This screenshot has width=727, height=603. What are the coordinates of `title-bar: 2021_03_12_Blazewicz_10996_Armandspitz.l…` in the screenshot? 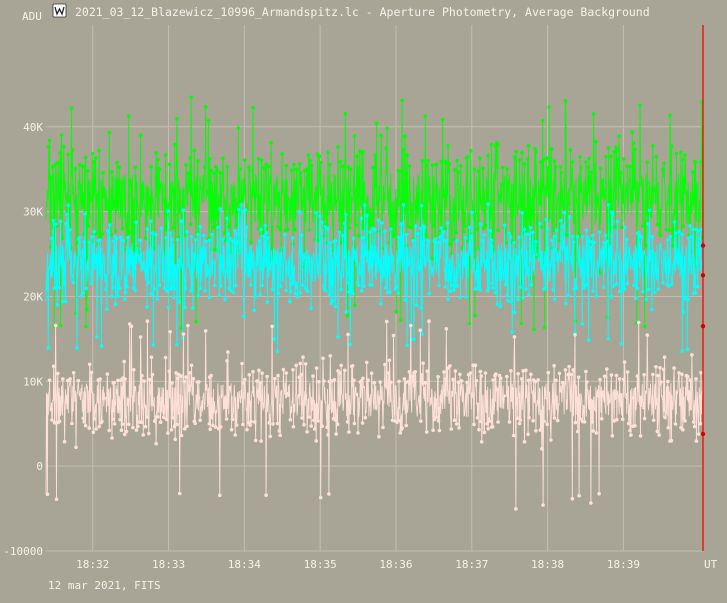 It's located at (351, 11).